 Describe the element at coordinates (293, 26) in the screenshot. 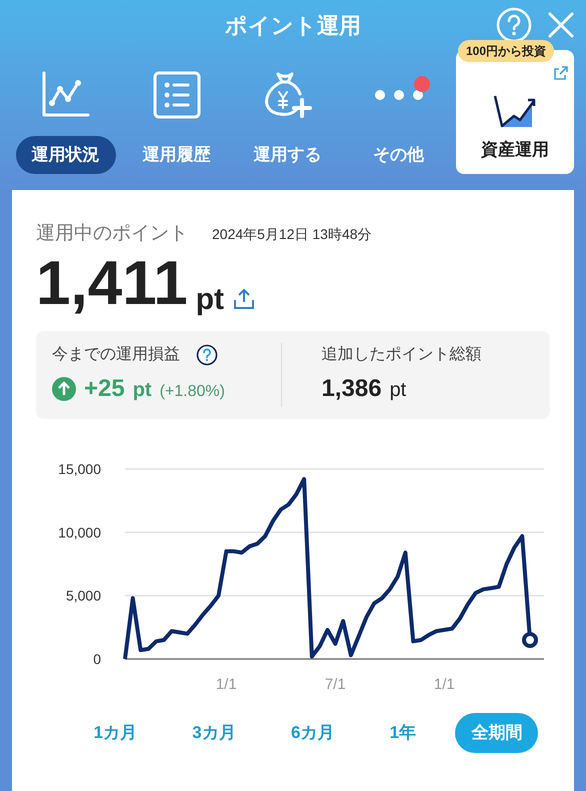

I see `page-title: ポイント運用` at that location.